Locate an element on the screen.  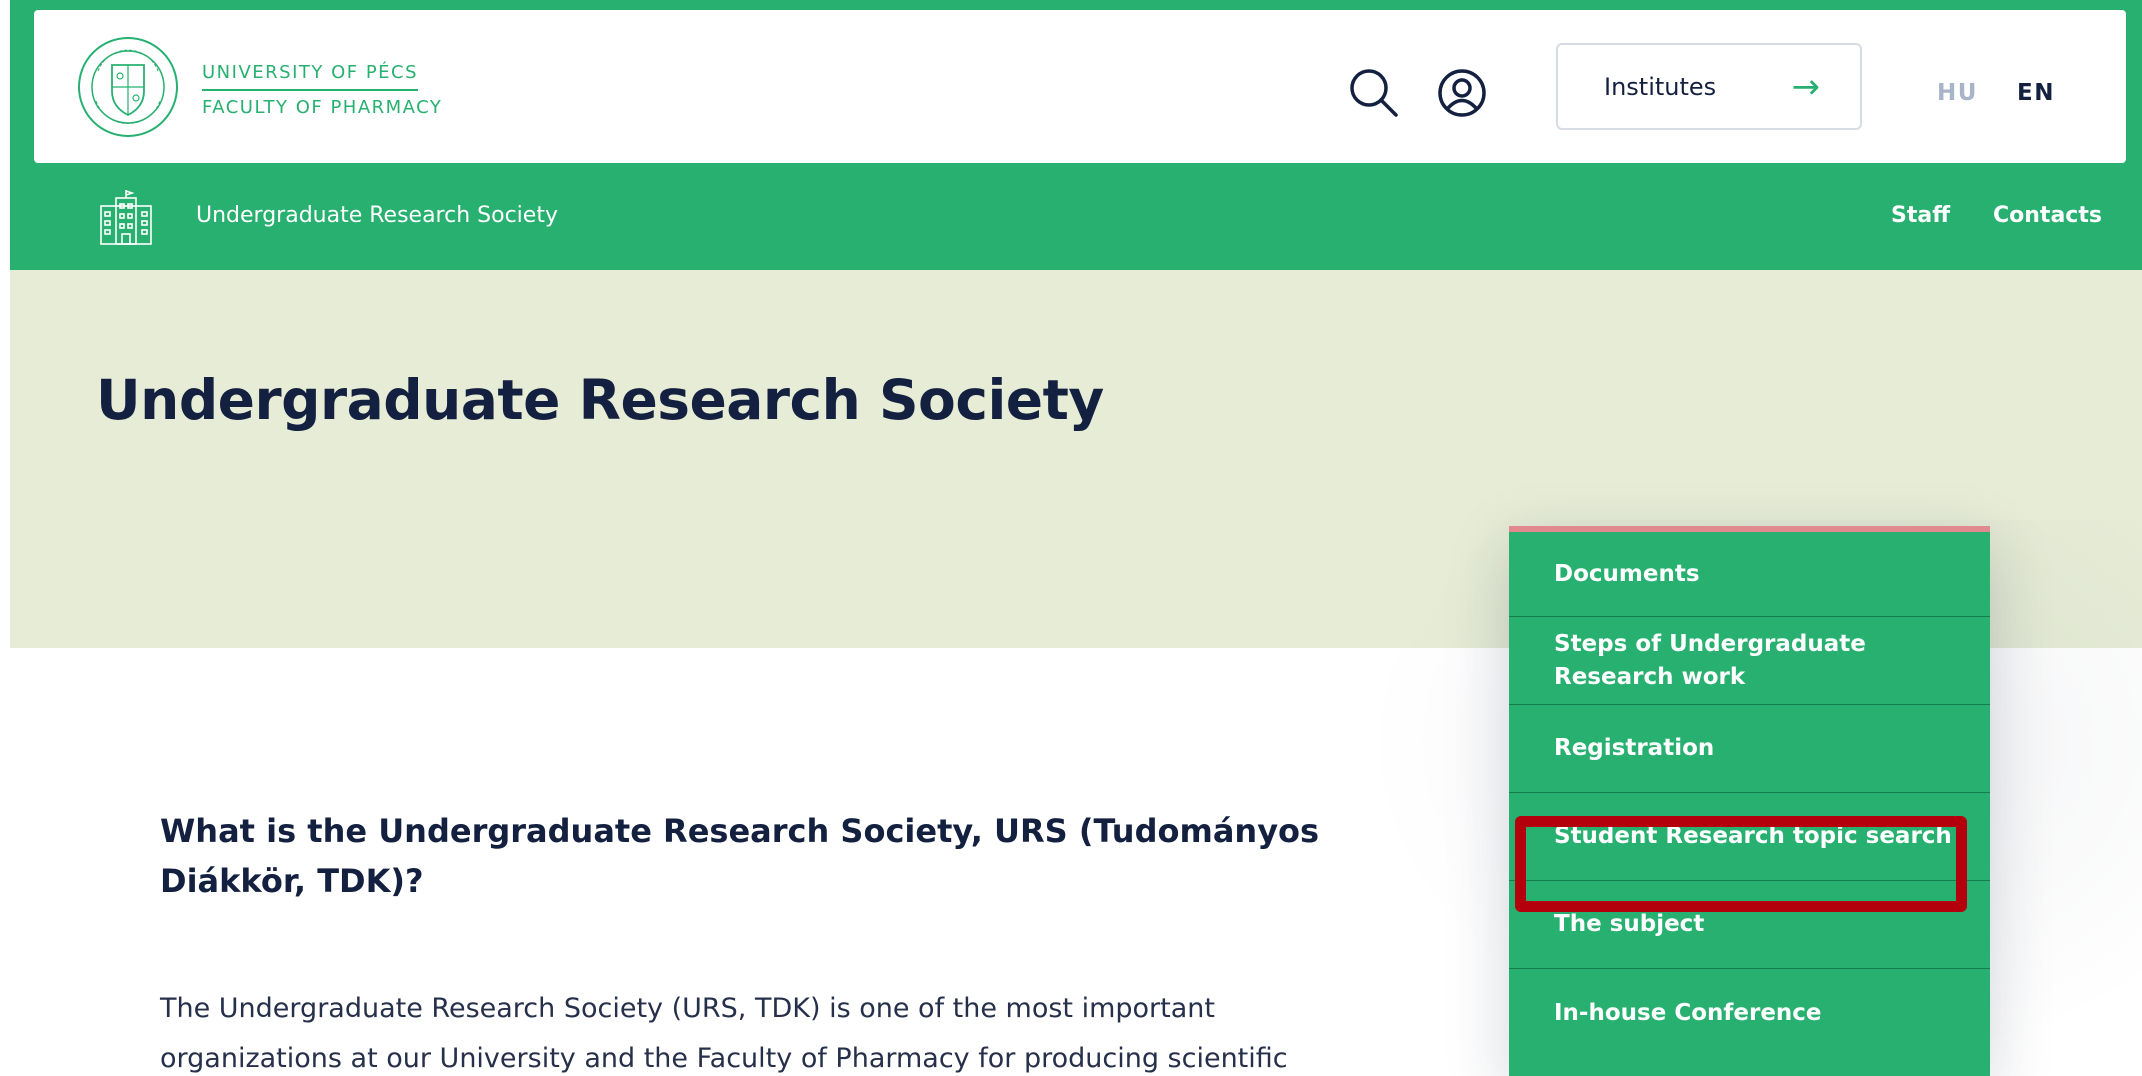
institutes-button: Institutes → is located at coordinates (1709, 86).